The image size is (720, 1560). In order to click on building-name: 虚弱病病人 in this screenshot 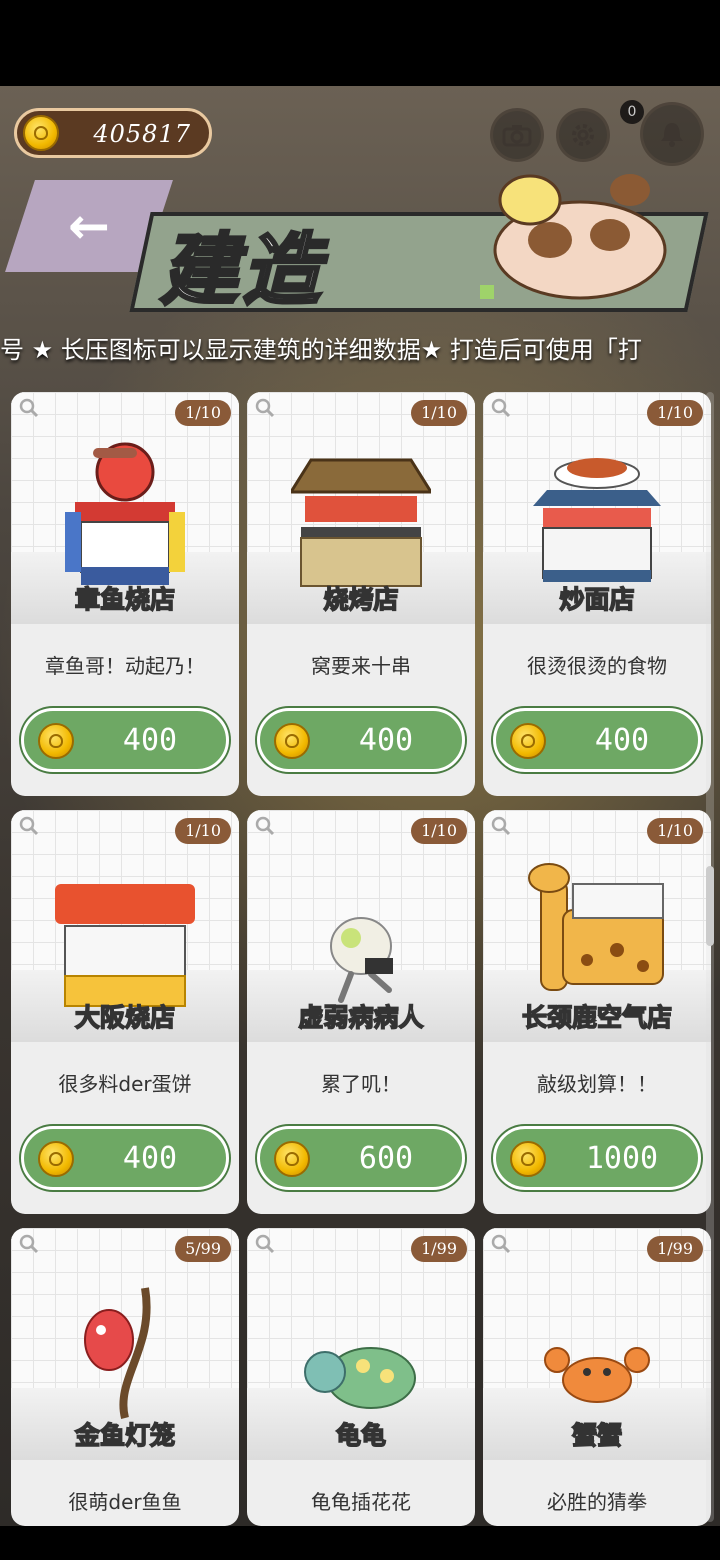, I will do `click(361, 1017)`.